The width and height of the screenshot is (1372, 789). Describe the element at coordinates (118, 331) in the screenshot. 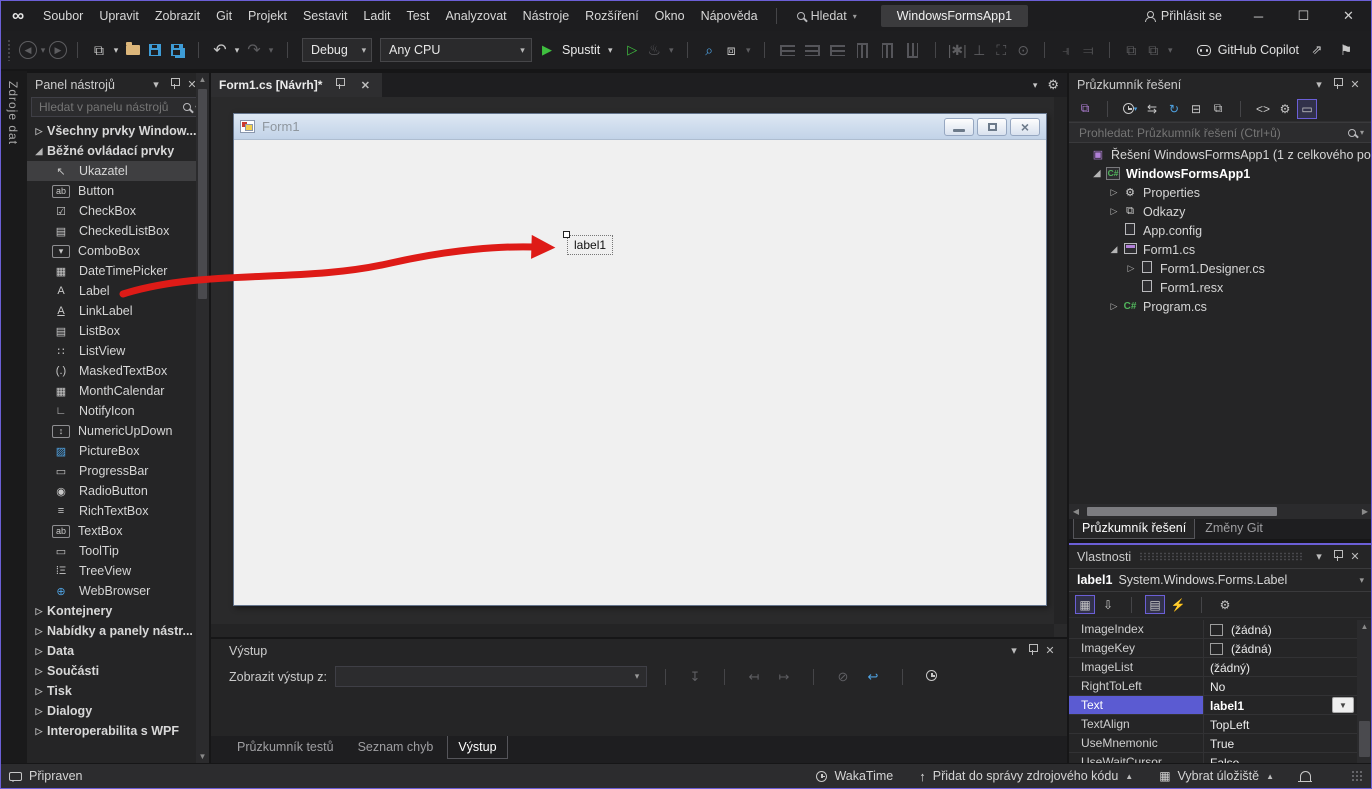

I see `toolbox-item-listbox: ▤ ListBox` at that location.